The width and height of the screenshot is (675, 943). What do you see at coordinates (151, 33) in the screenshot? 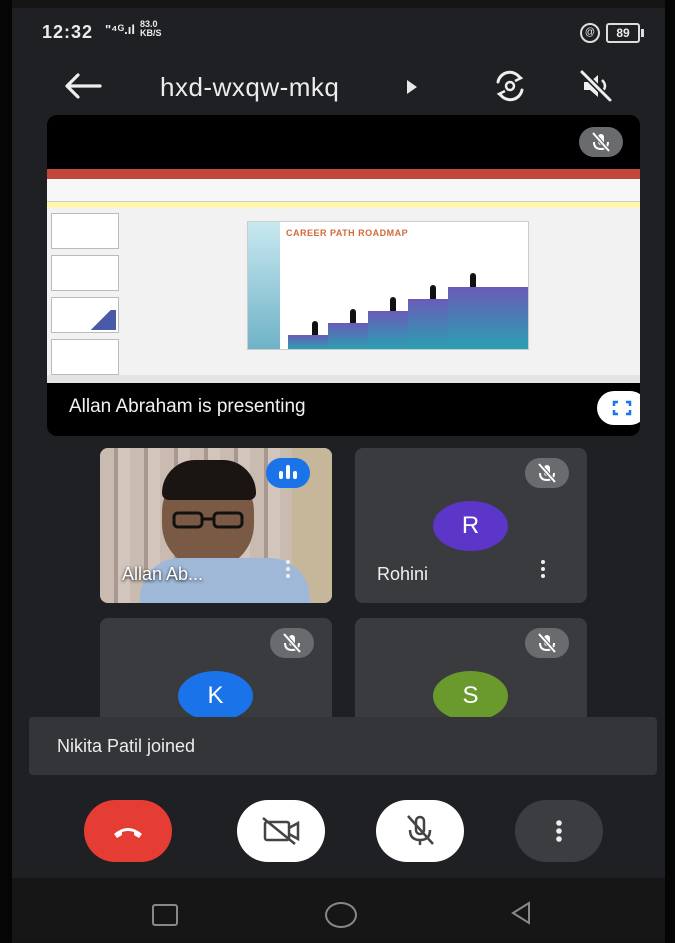
I see `network-speed-unit: KB/S` at bounding box center [151, 33].